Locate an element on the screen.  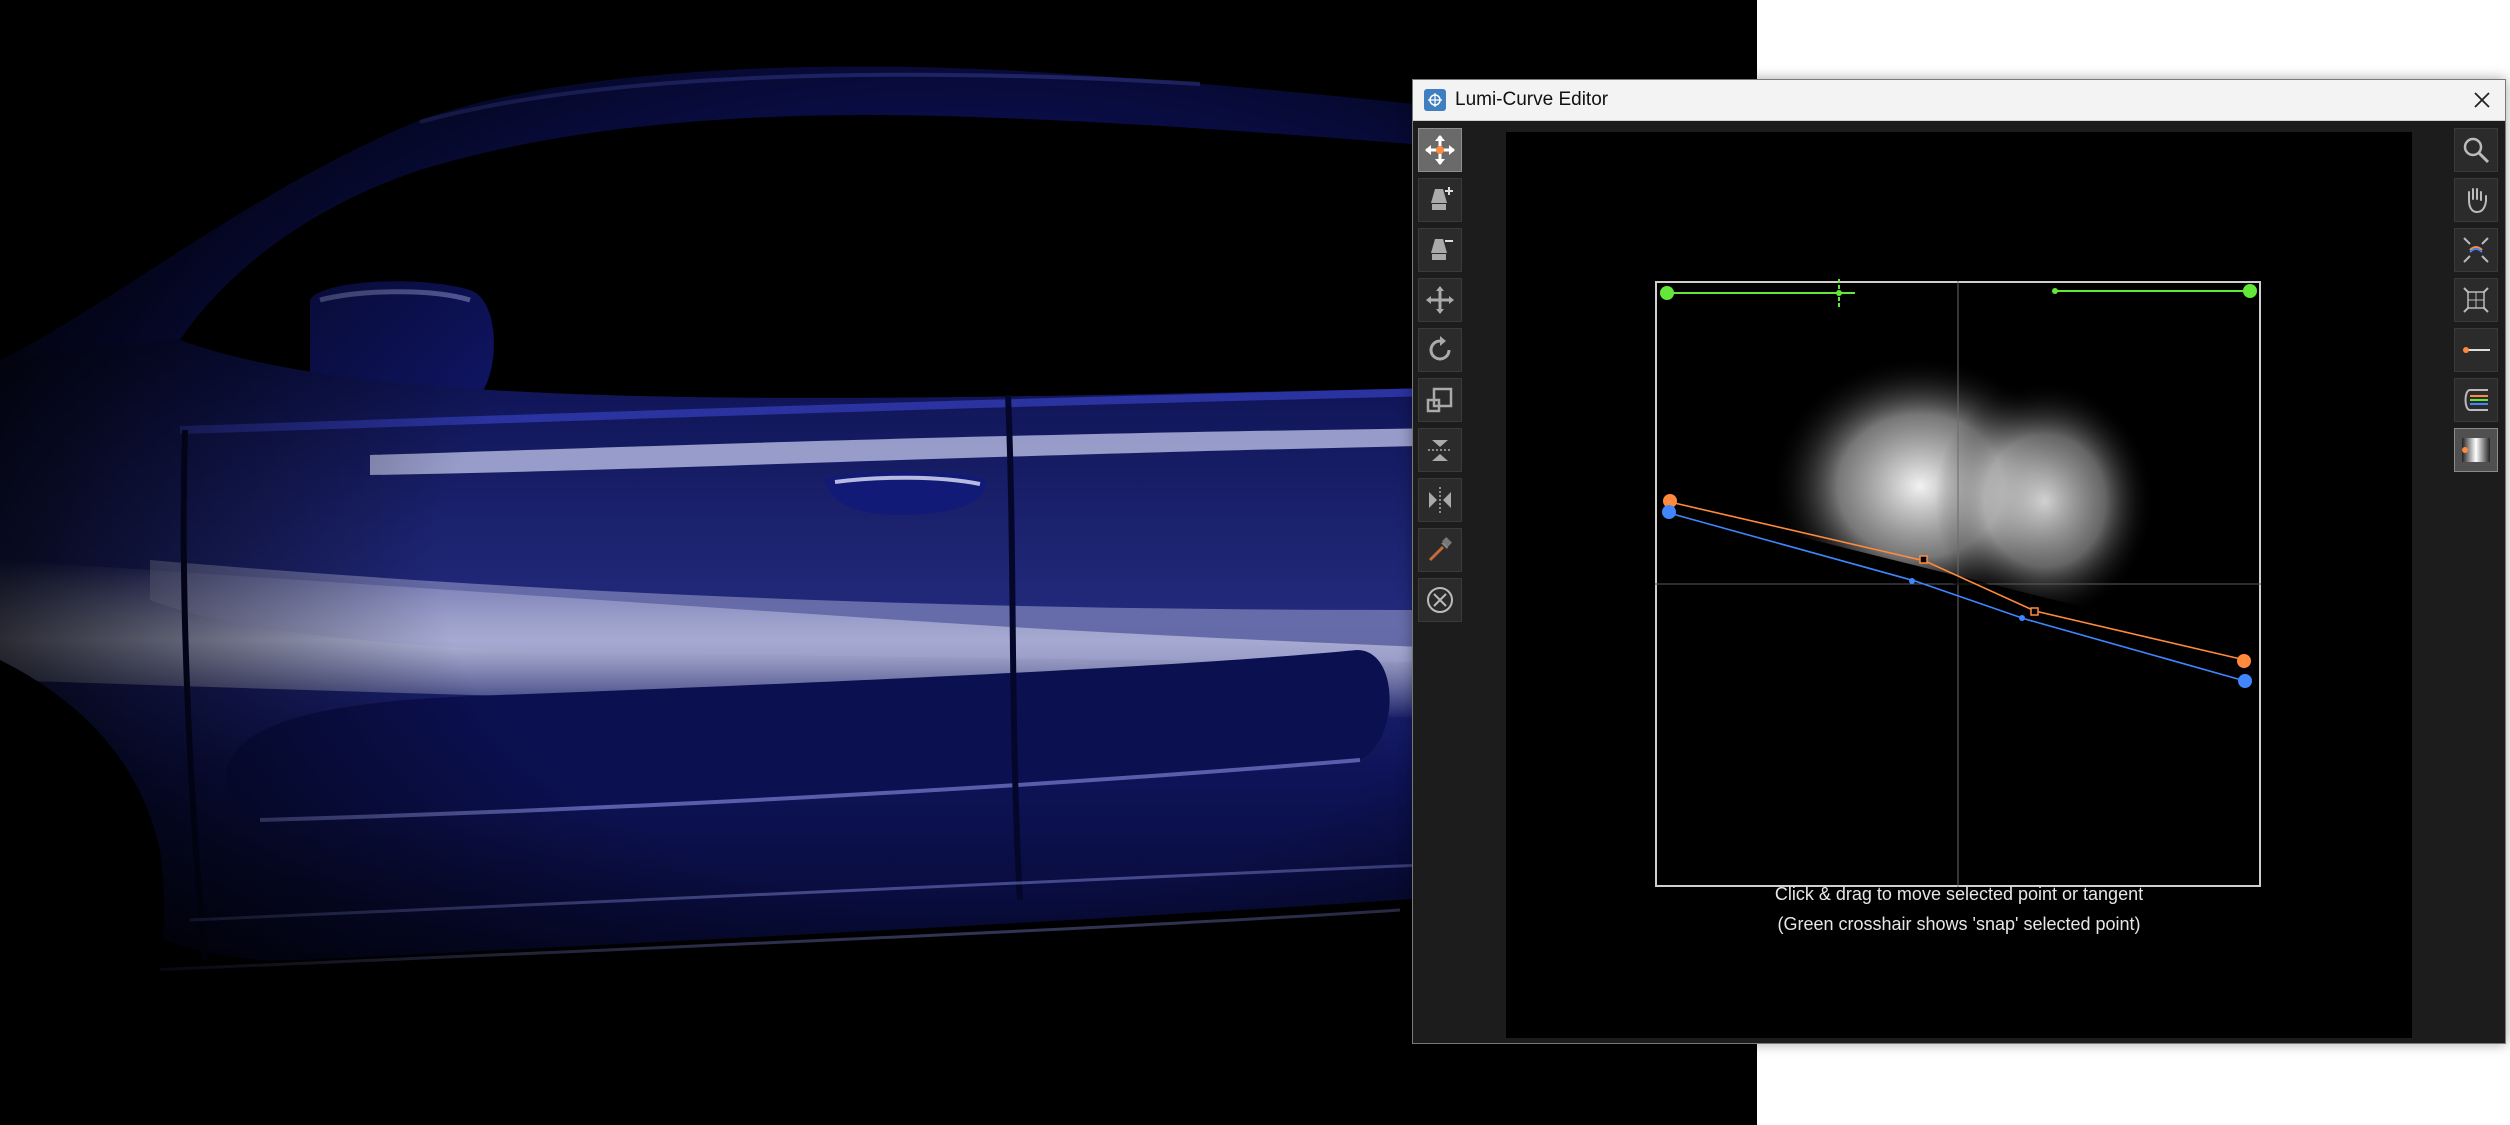
left-toolbar is located at coordinates (1439, 413).